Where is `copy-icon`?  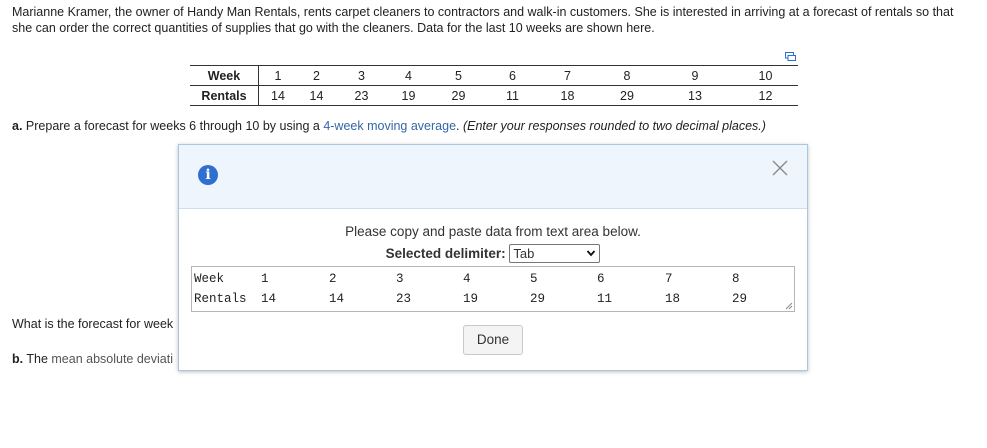
copy-icon is located at coordinates (790, 56).